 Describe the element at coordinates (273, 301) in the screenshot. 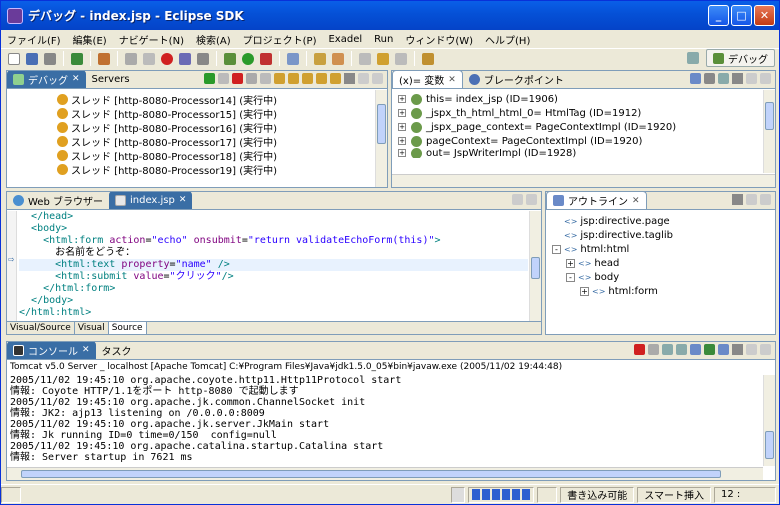

I see `code-line: </body>` at that location.